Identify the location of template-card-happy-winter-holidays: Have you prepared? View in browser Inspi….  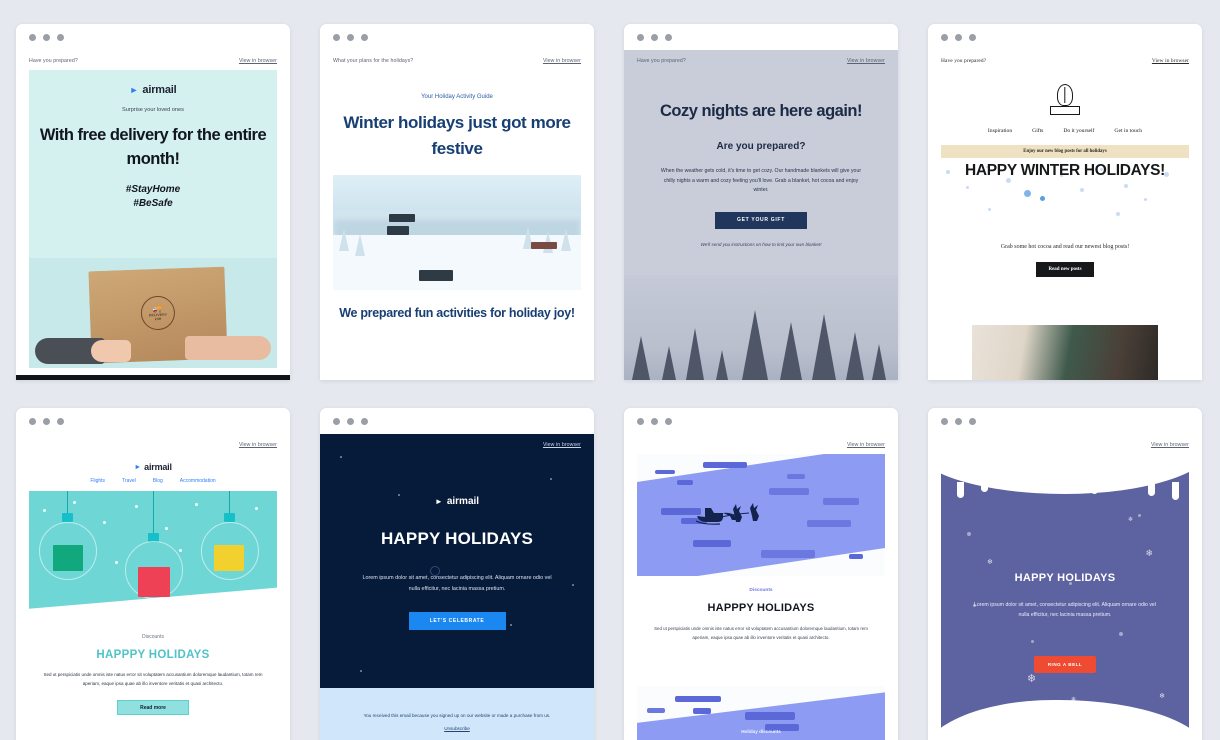
(1065, 202).